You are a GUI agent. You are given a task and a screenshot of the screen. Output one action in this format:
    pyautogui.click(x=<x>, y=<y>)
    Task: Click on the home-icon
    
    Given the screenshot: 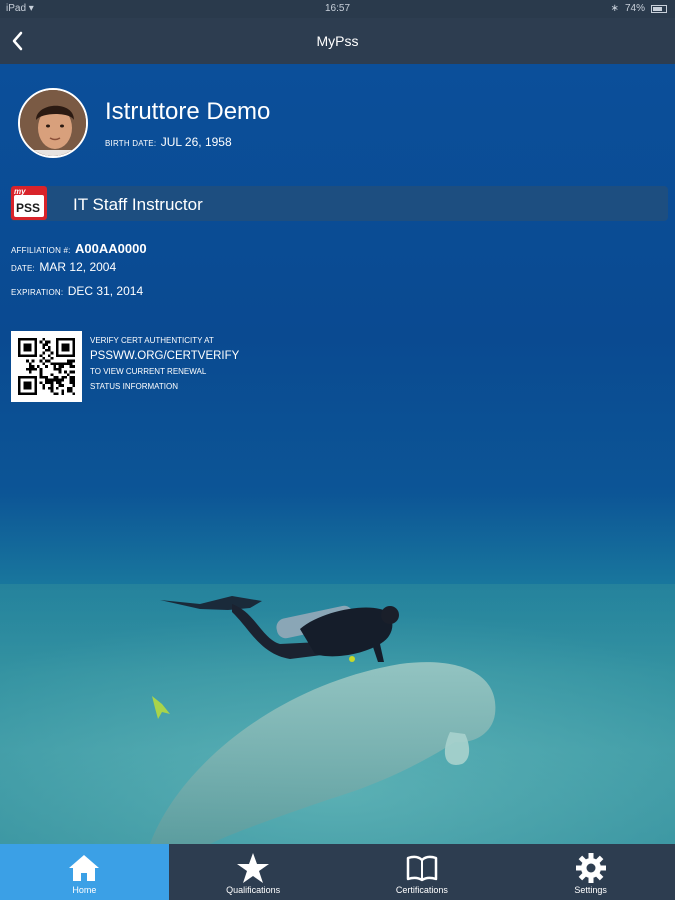 What is the action you would take?
    pyautogui.click(x=84, y=868)
    